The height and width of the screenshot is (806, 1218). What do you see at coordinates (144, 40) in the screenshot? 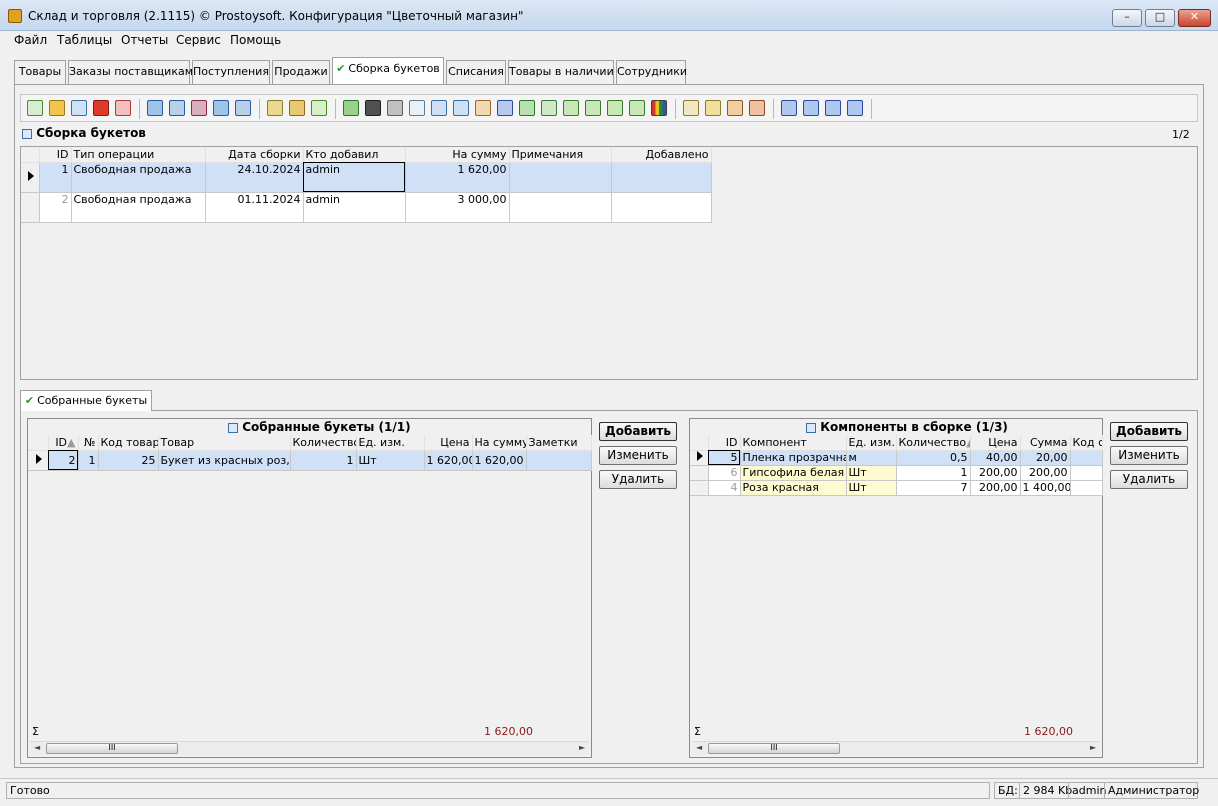
I see `menu-reports: Отчеты` at bounding box center [144, 40].